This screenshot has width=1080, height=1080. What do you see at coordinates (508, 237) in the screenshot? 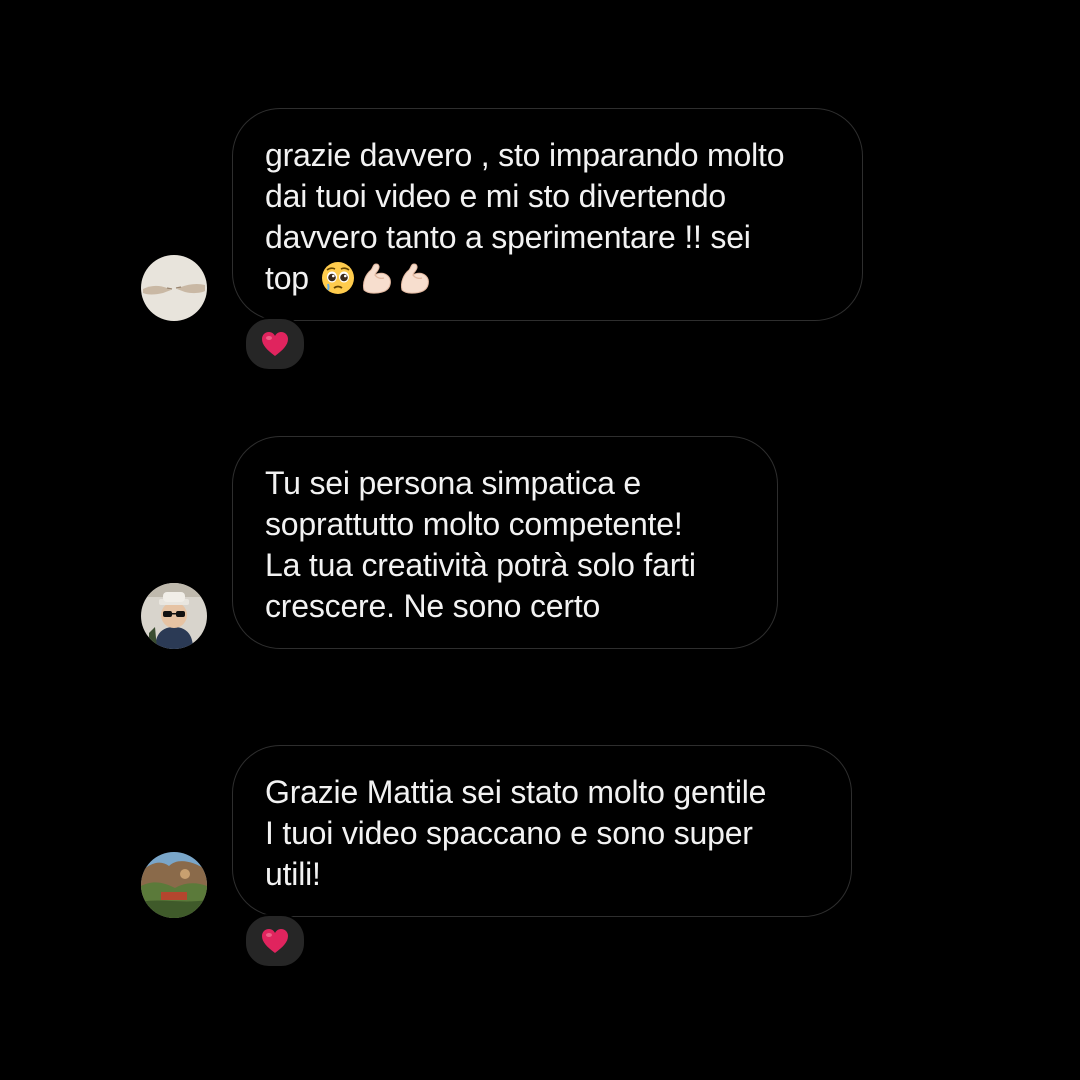
I see `message-text-line: davvero tanto a sperimentare !! sei` at bounding box center [508, 237].